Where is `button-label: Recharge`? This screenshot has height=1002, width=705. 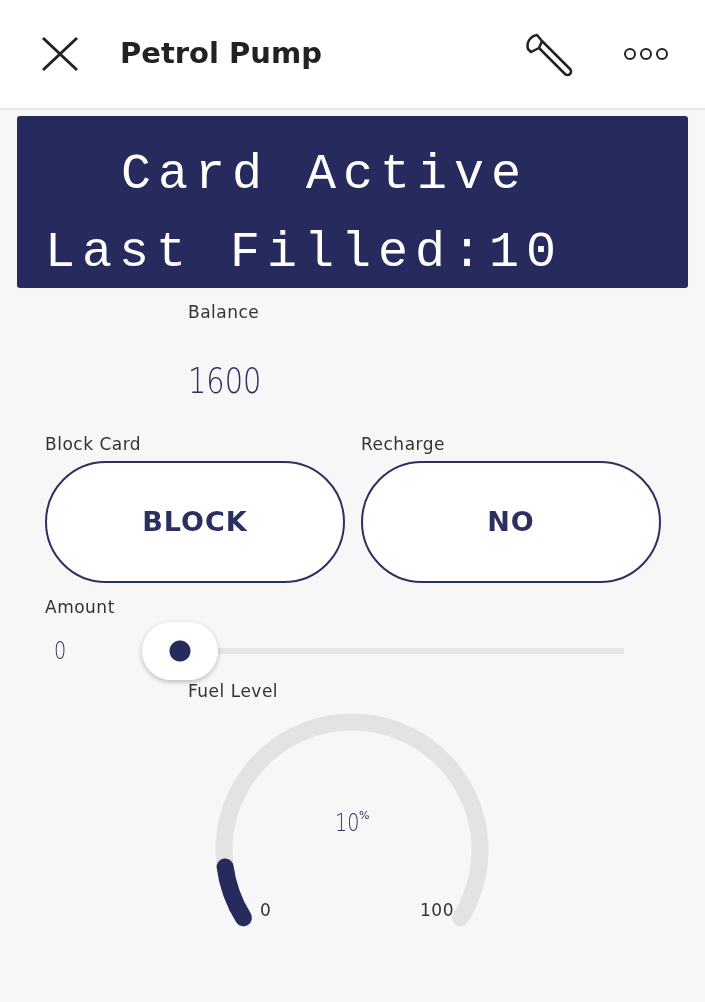 button-label: Recharge is located at coordinates (403, 444).